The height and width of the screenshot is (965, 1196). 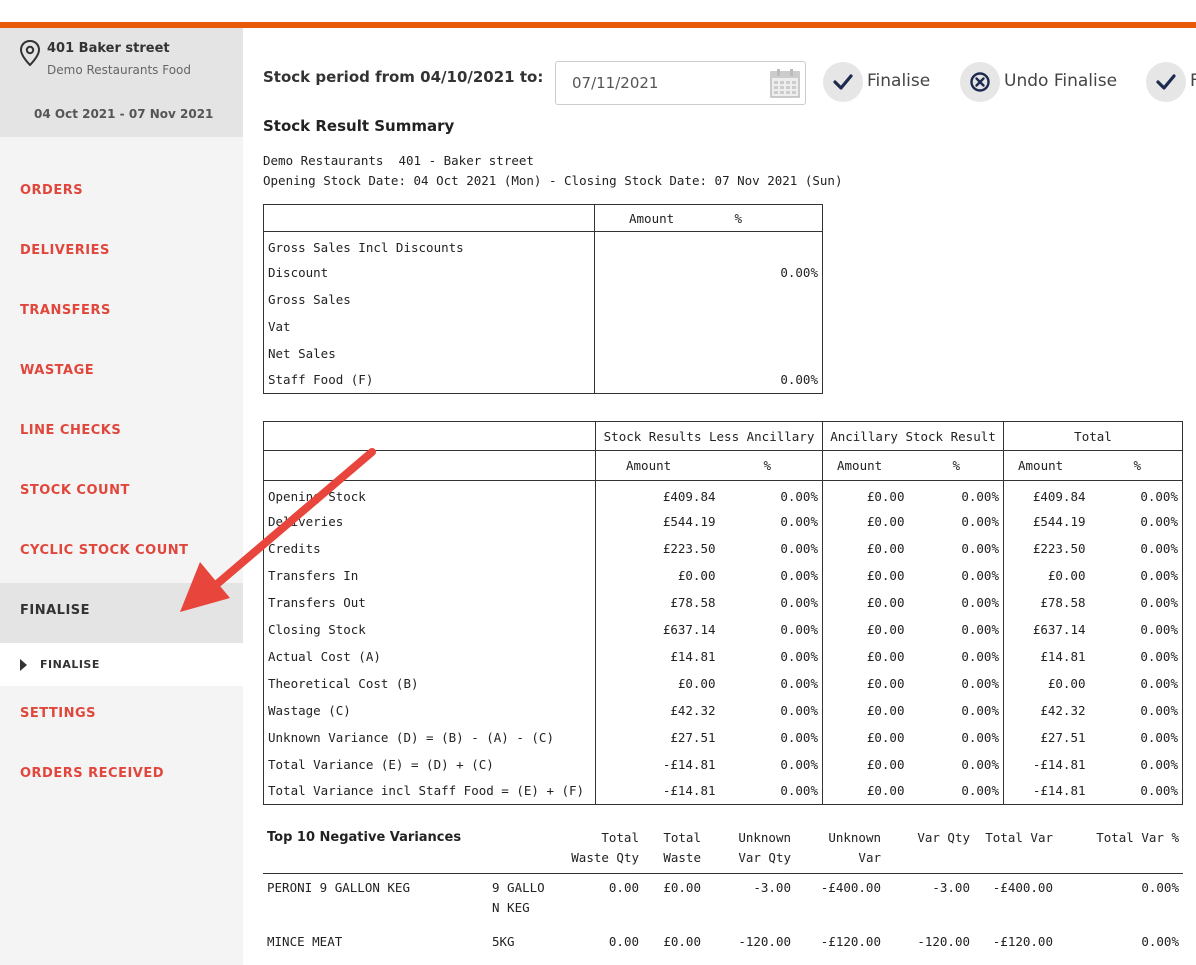 What do you see at coordinates (429, 683) in the screenshot?
I see `table-cell: Theoretical Cost (B)` at bounding box center [429, 683].